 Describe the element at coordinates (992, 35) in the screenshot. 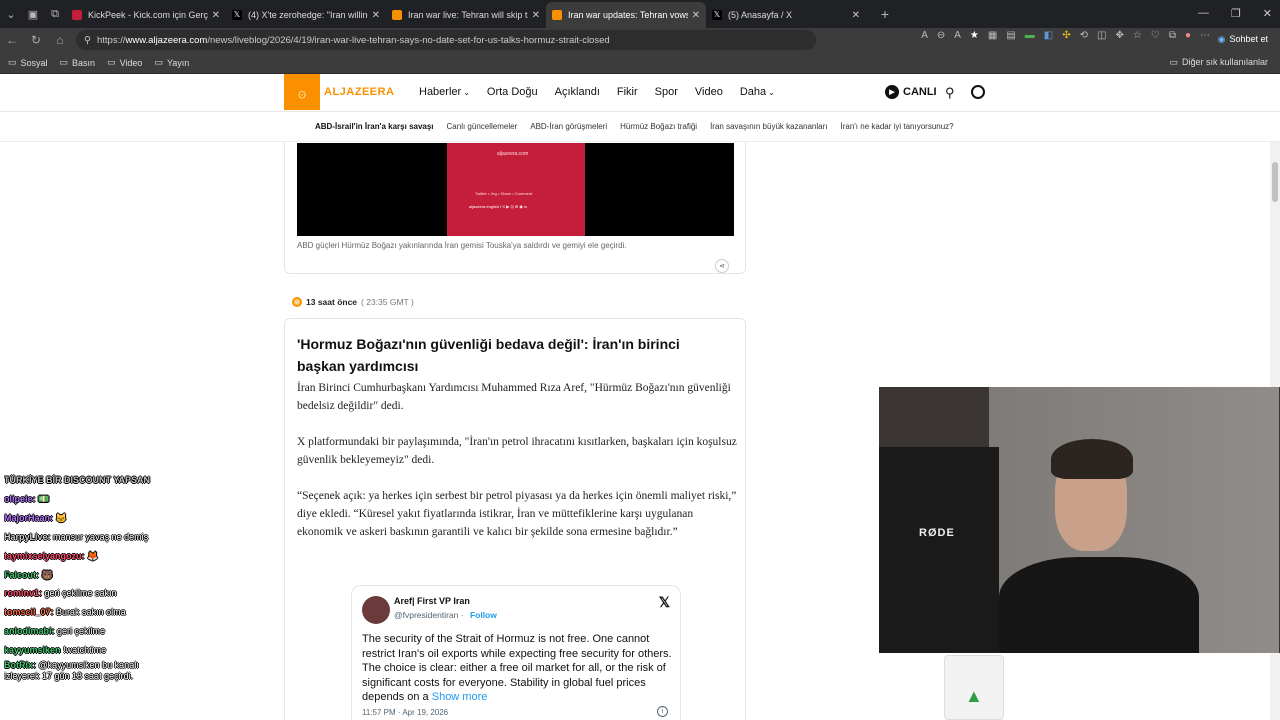

I see `extension-icon: ▦` at that location.